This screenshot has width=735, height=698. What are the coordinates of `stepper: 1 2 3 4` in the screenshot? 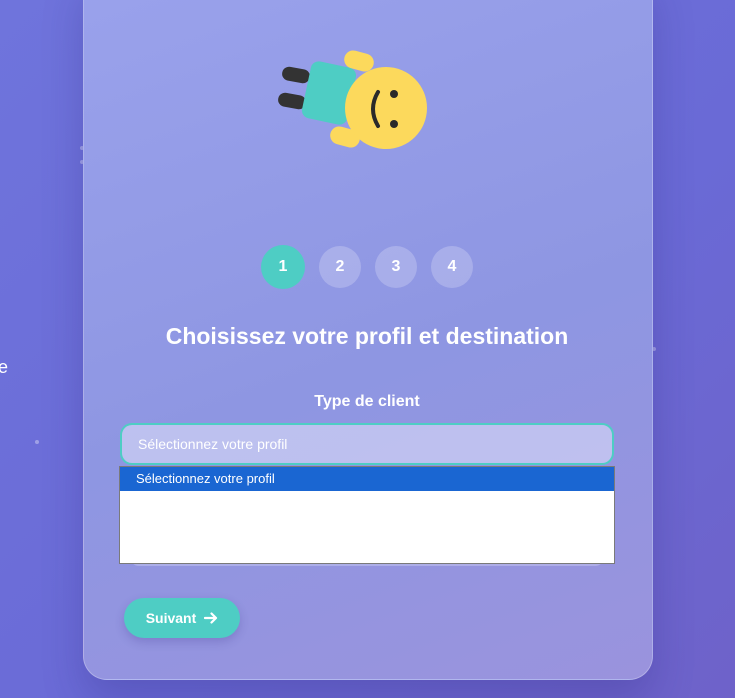 It's located at (367, 267).